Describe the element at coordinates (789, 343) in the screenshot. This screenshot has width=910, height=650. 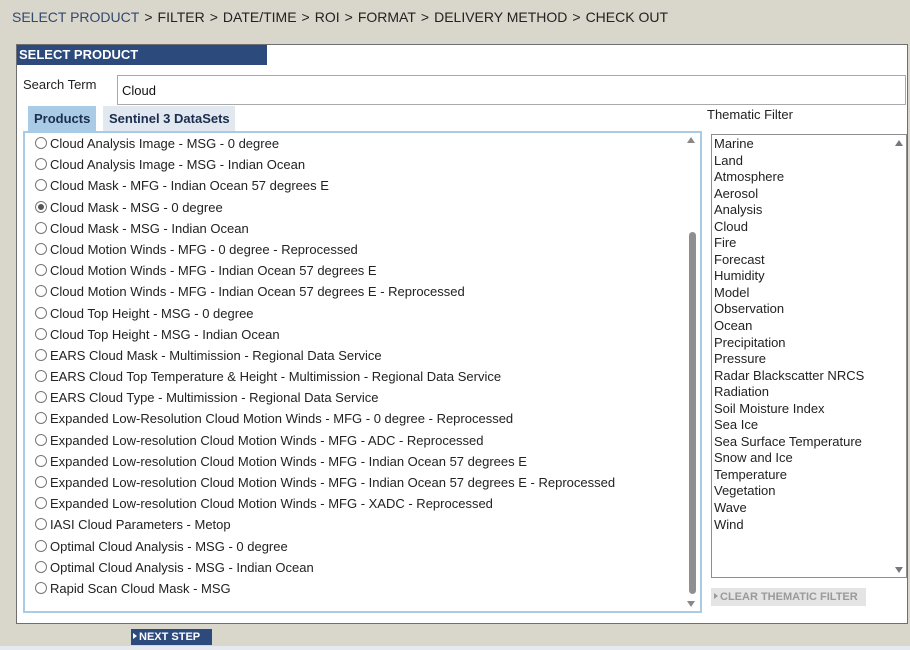
I see `thematic-filter-option: Precipitation` at that location.